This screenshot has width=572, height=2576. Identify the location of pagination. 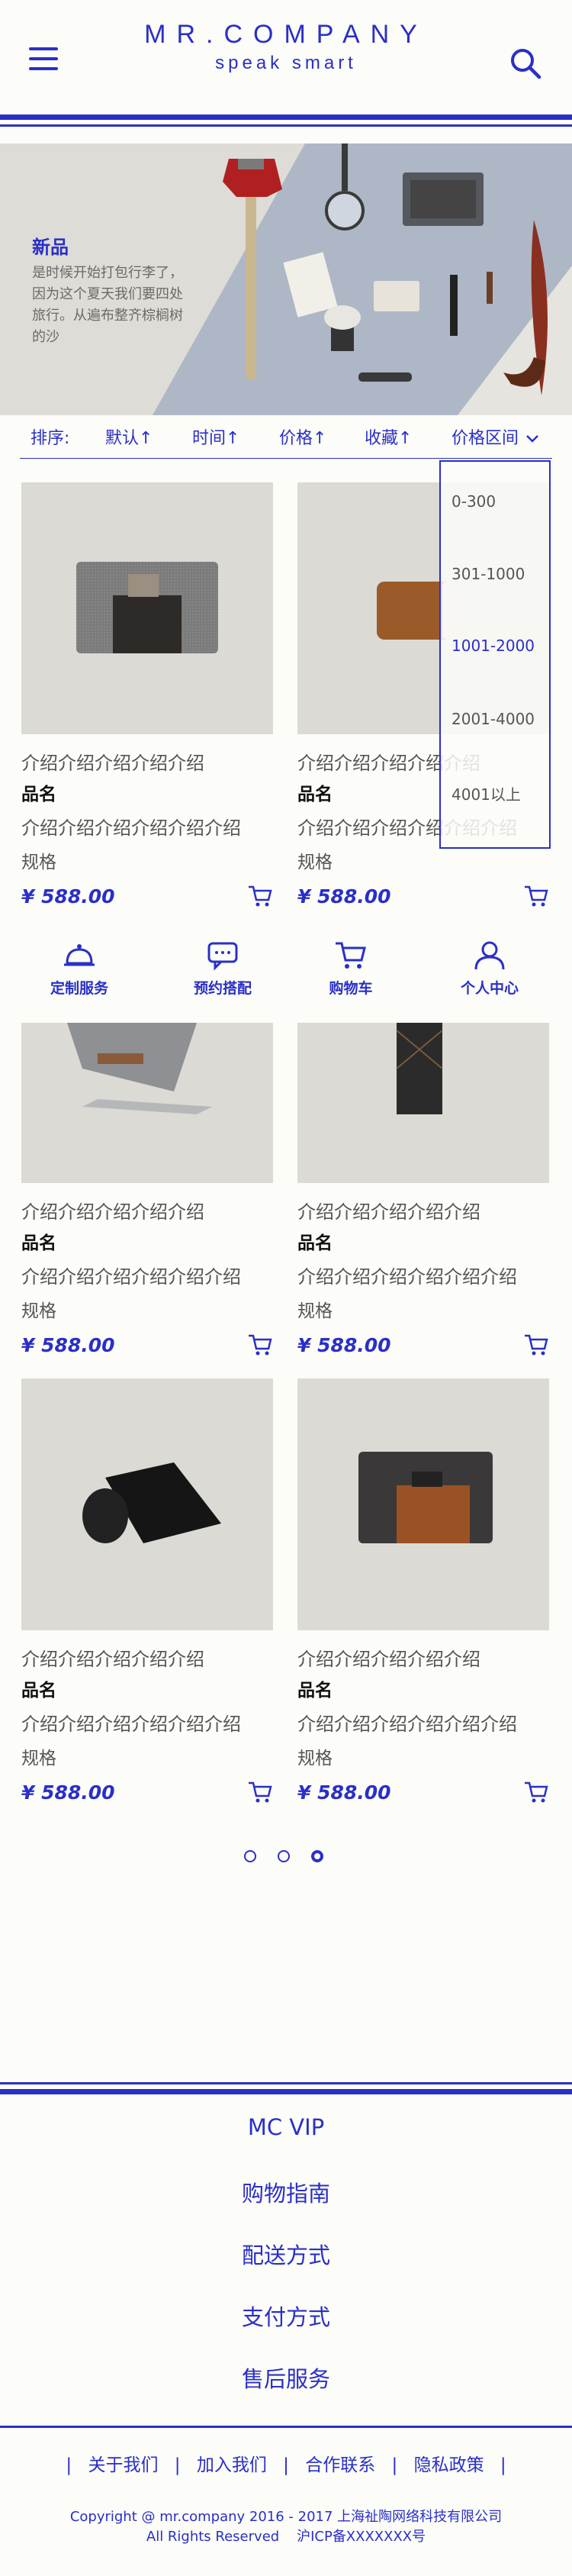
(287, 1859).